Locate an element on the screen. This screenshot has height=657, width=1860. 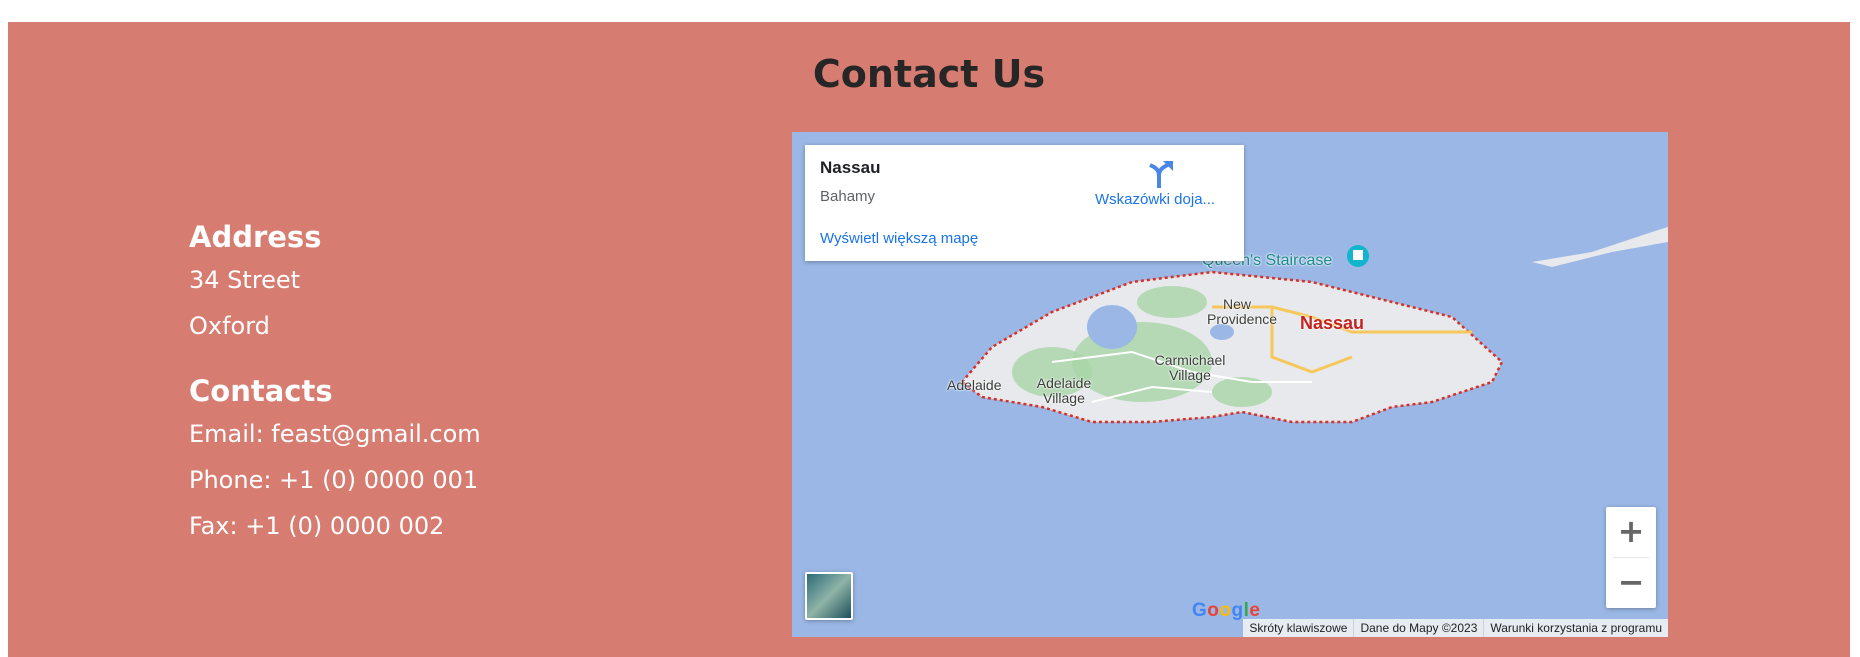
address-line-1: 34 Street is located at coordinates (245, 280).